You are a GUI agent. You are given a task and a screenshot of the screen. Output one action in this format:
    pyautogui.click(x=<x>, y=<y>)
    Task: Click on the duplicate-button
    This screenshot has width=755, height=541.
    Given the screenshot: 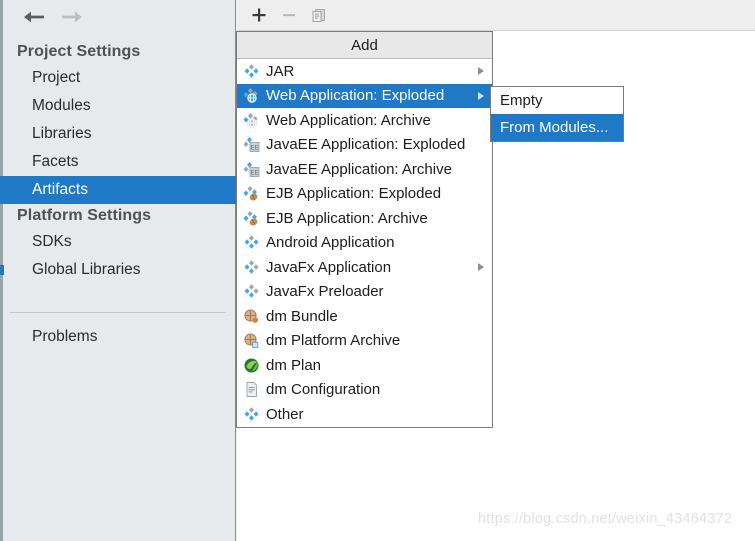 What is the action you would take?
    pyautogui.click(x=319, y=15)
    